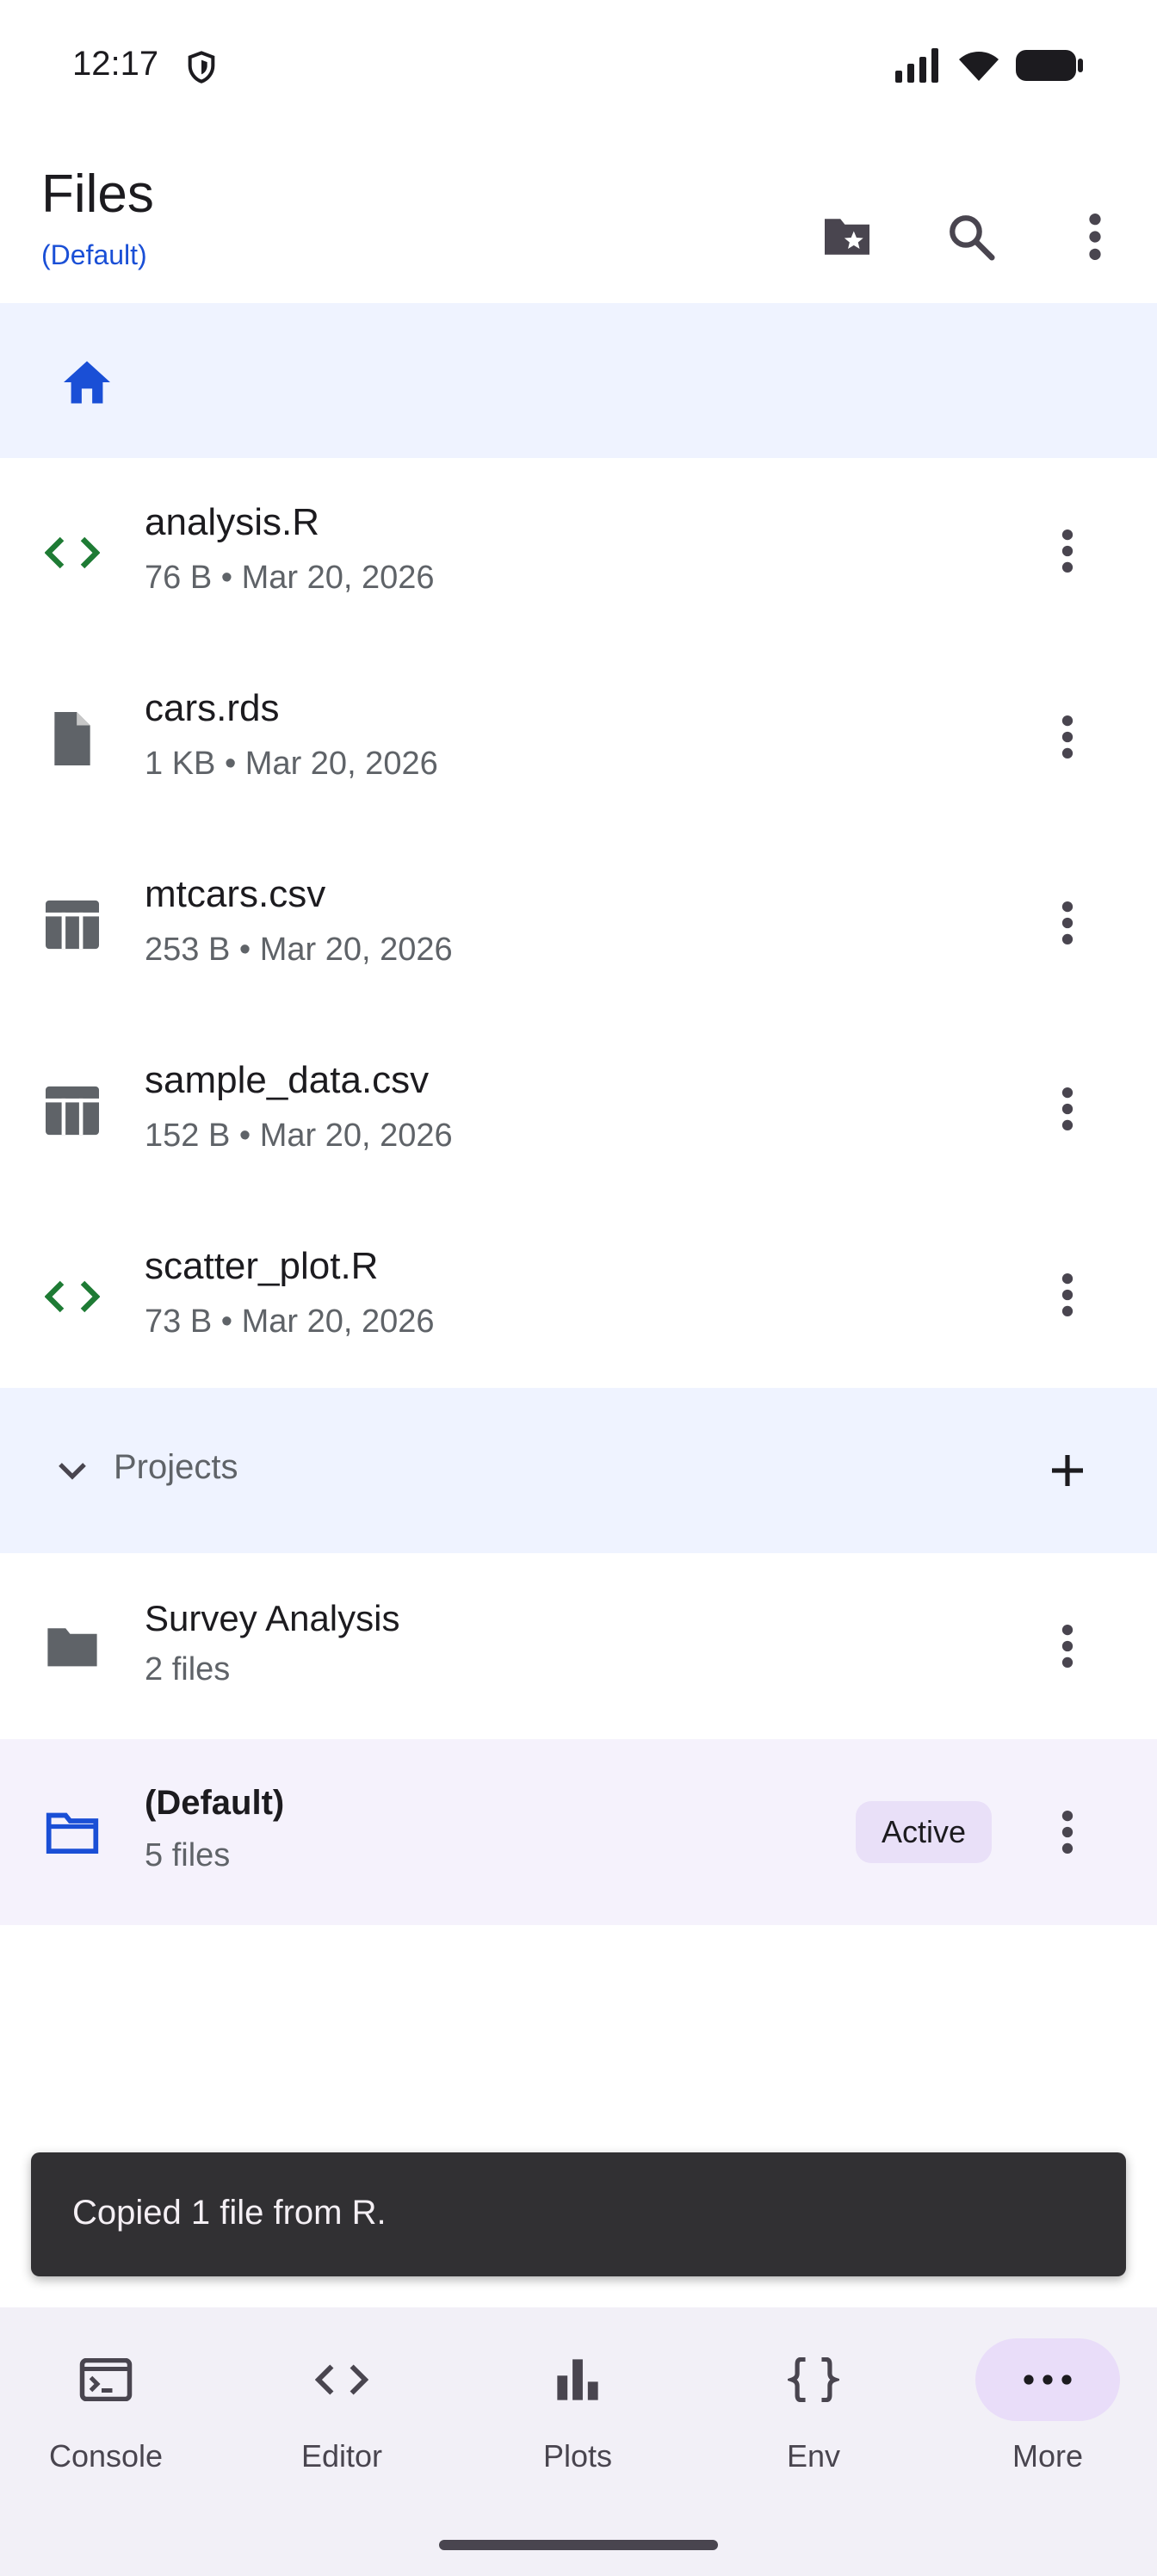 The width and height of the screenshot is (1157, 2576). Describe the element at coordinates (979, 66) in the screenshot. I see `wifi-icon` at that location.